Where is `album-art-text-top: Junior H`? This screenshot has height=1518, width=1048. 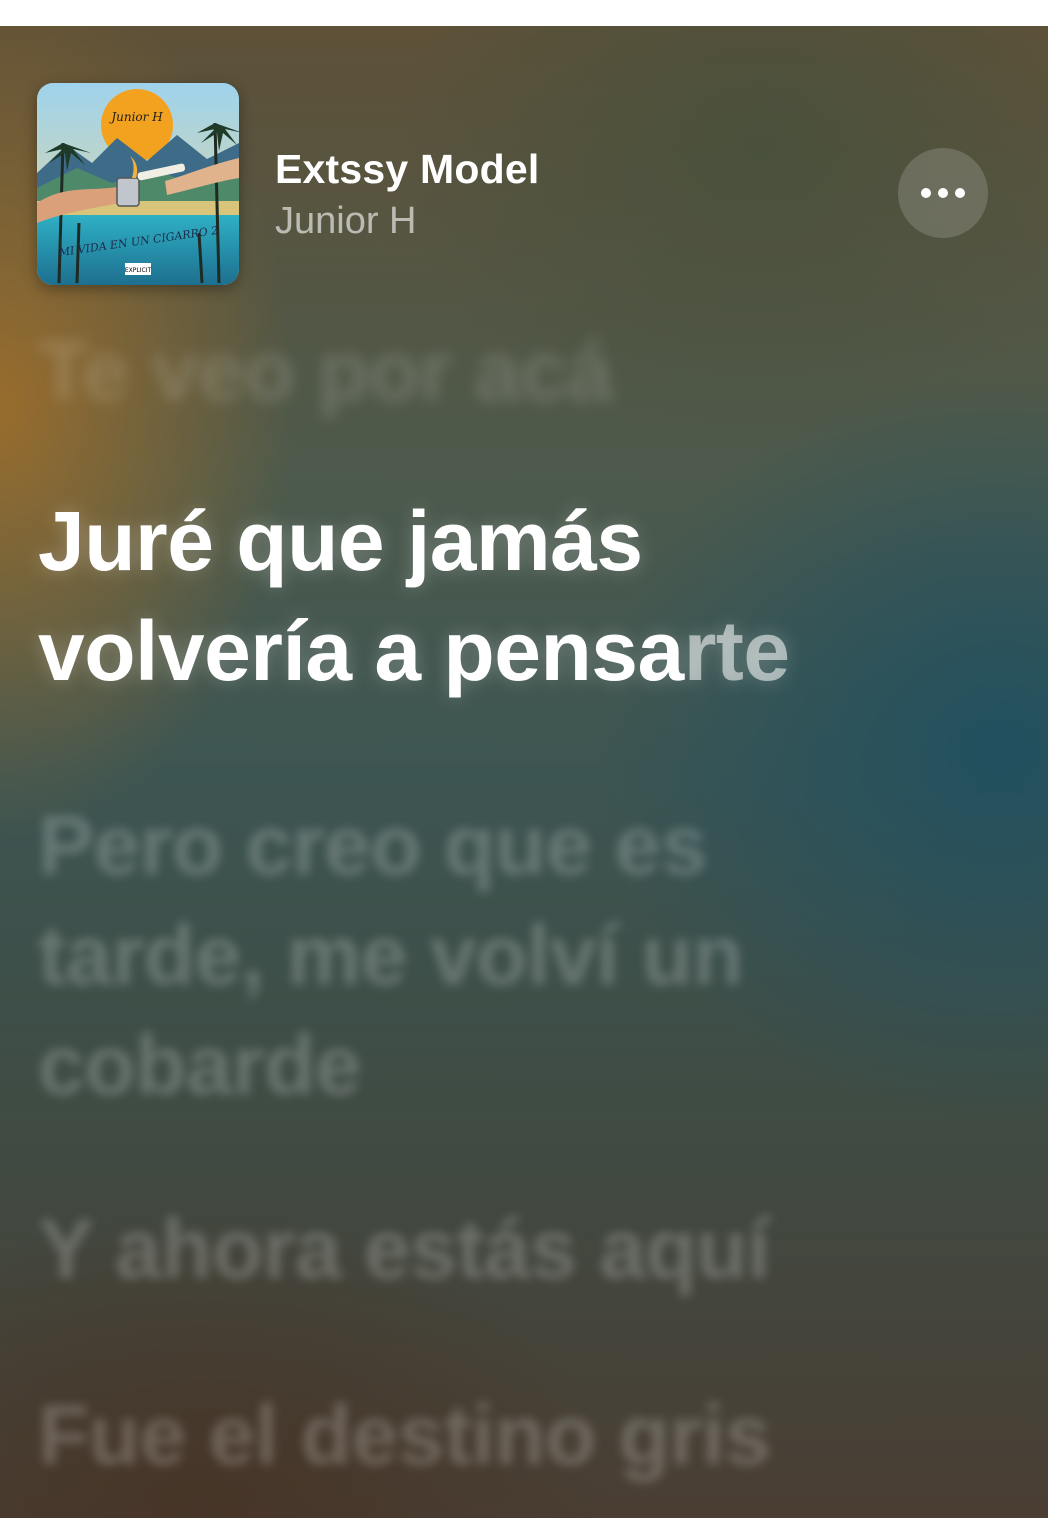 album-art-text-top: Junior H is located at coordinates (135, 117).